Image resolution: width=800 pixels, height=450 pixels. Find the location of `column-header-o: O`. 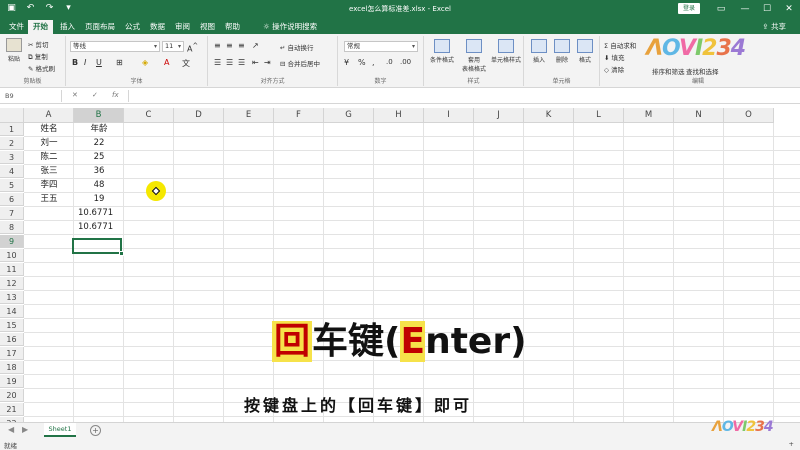

column-header-o: O is located at coordinates (749, 115).